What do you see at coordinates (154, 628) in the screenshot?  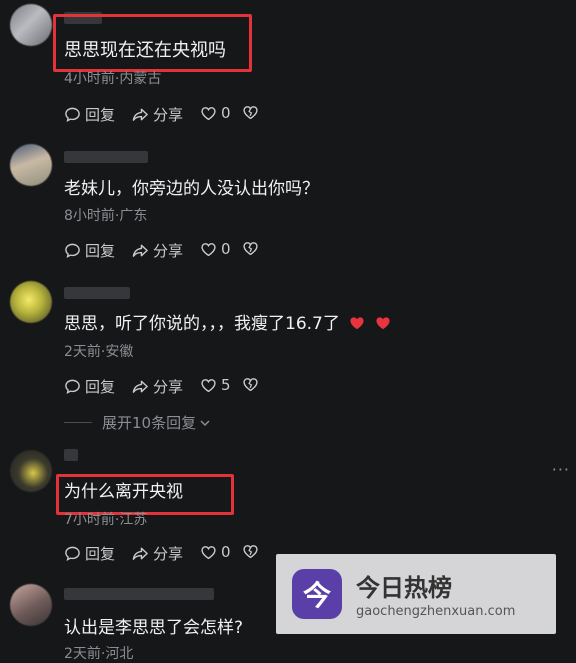 I see `comment-text: 认出是李思思了会怎样?` at bounding box center [154, 628].